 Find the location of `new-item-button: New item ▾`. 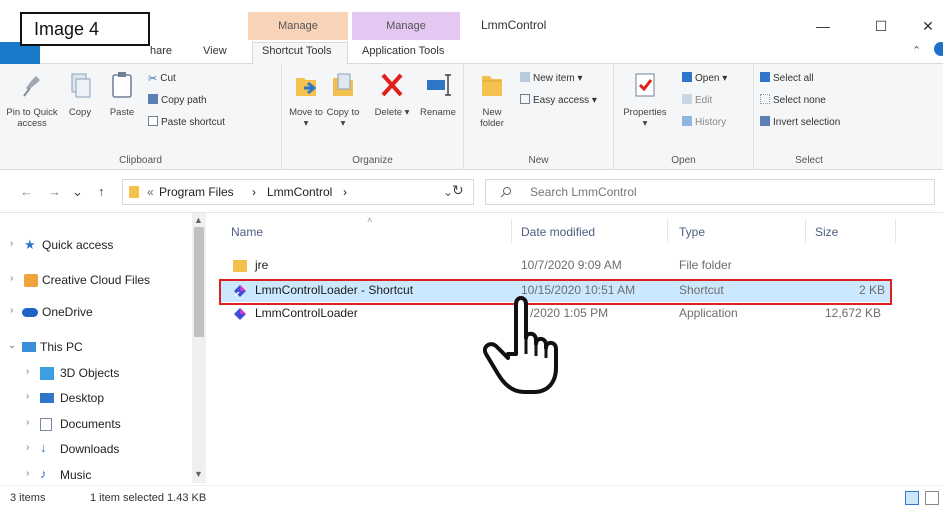

new-item-button: New item ▾ is located at coordinates (551, 78).